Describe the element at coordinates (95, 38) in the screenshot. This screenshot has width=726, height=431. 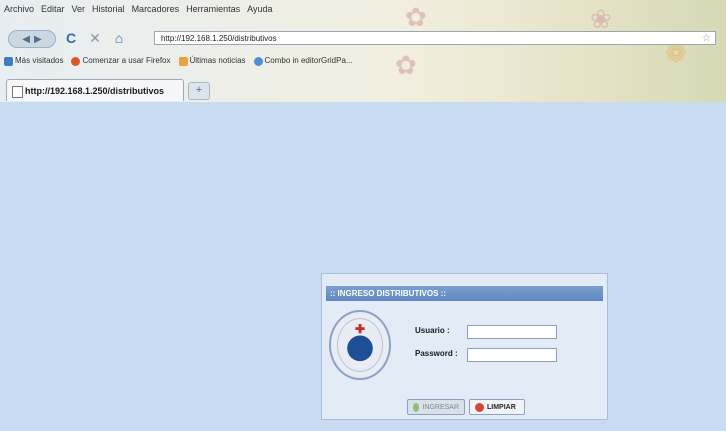
I see `stop-icon: ✕` at that location.